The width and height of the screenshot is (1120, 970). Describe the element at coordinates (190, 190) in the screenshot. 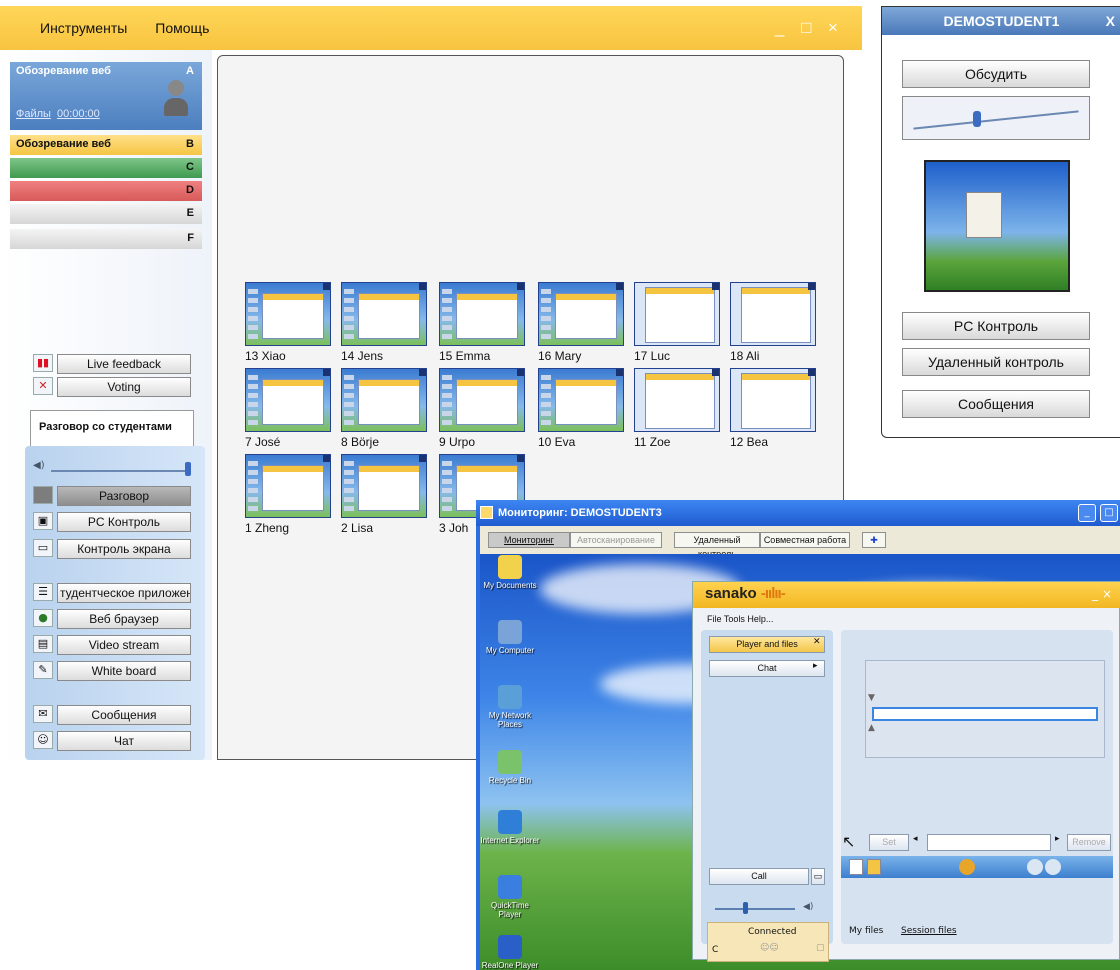

I see `group-d-letter: D` at that location.